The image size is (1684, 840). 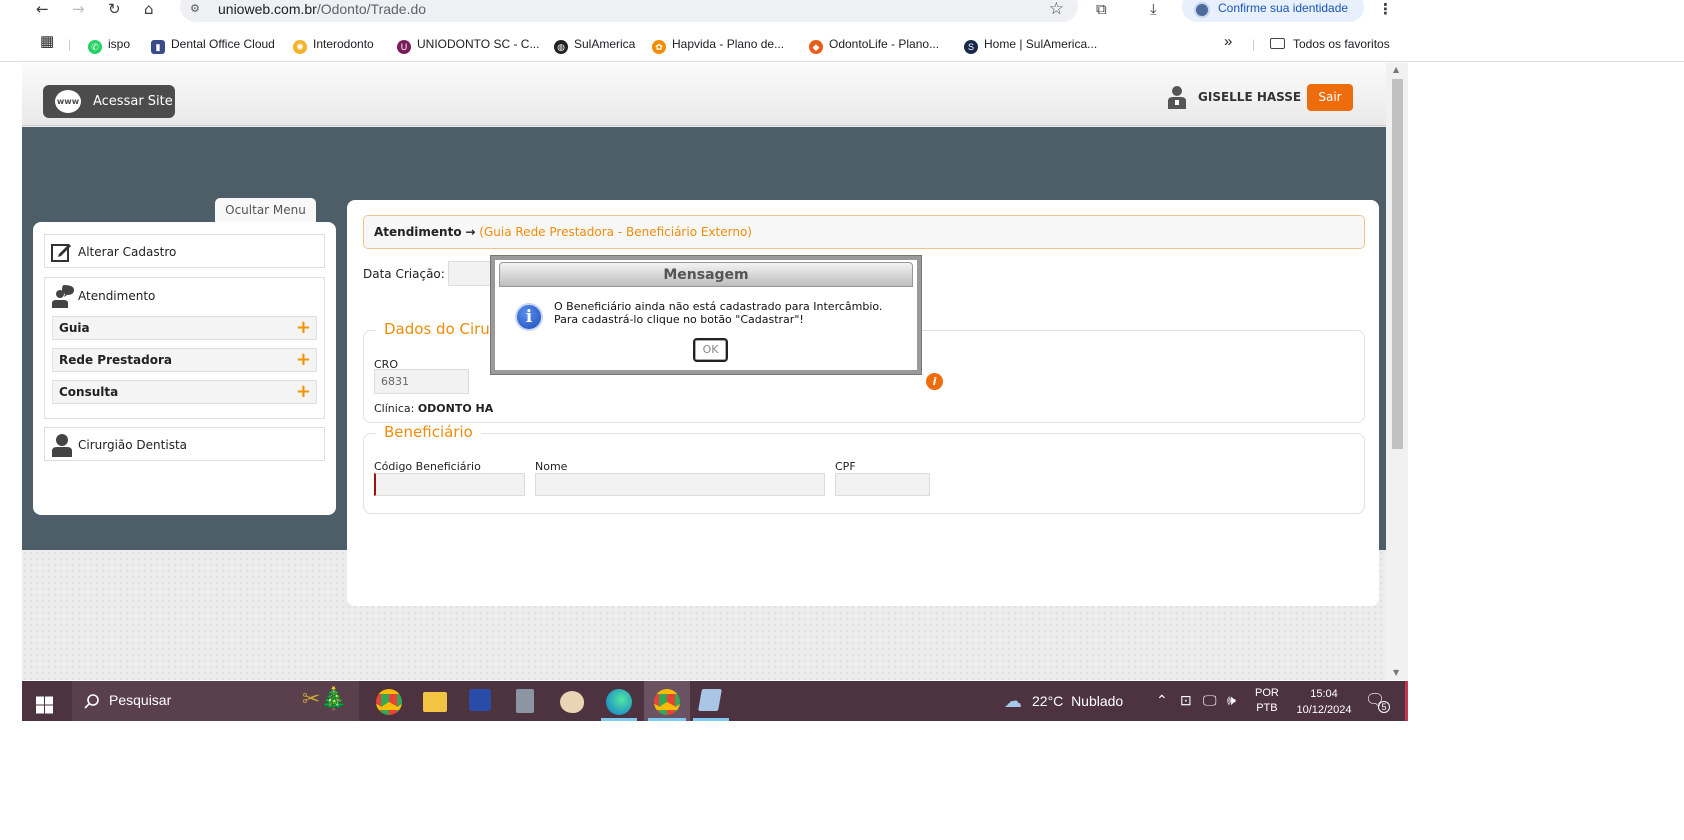 I want to click on user-name: GISELLE HASSE, so click(x=1250, y=97).